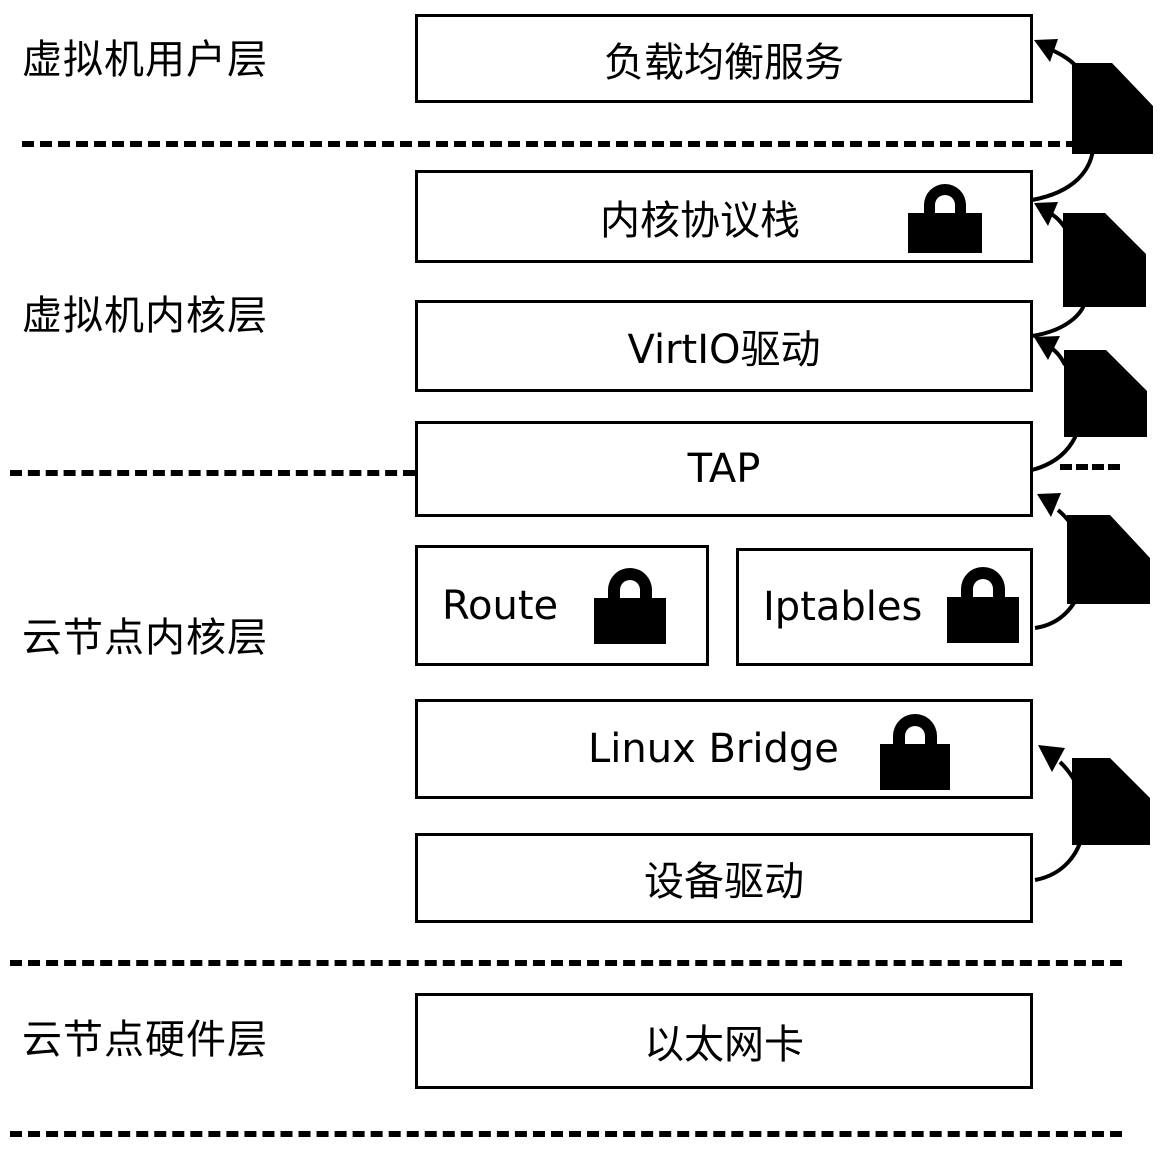 The height and width of the screenshot is (1156, 1169). I want to click on box-route: Route, so click(562, 605).